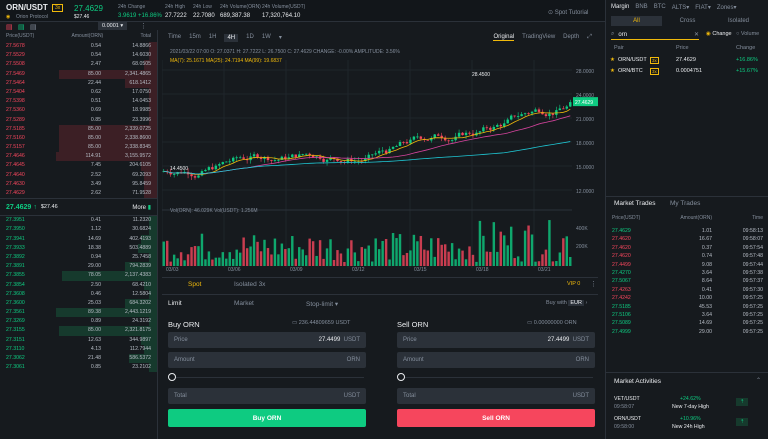  What do you see at coordinates (78, 166) in the screenshot?
I see `ask-row: 27.4645 7.45 204.6105` at bounding box center [78, 166].